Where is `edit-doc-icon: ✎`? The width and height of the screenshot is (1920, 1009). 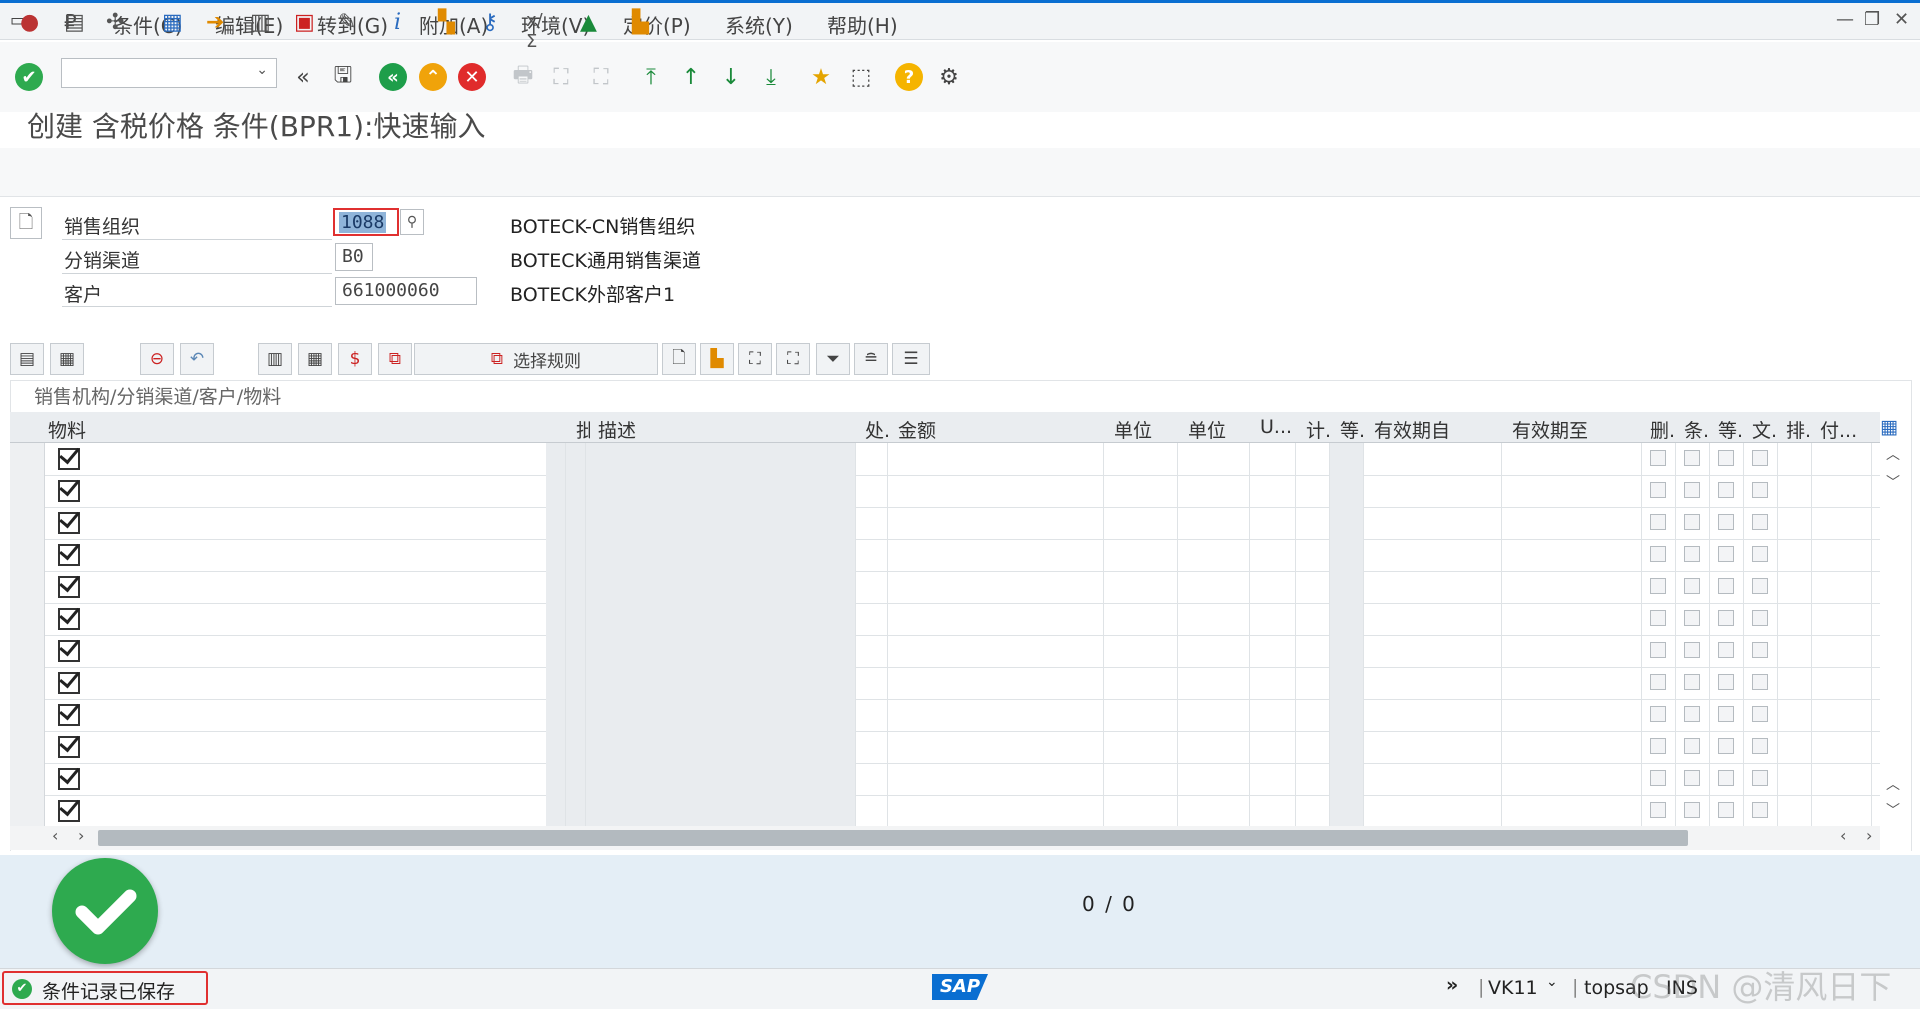
edit-doc-icon: ✎ is located at coordinates (351, 23).